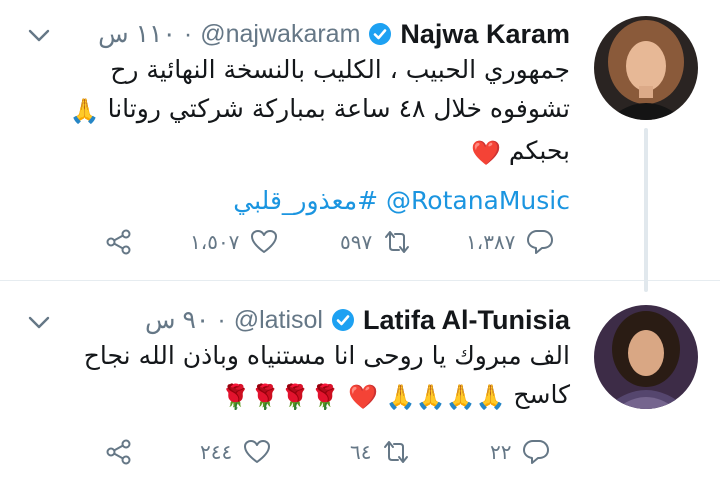  I want to click on like-count: ١،٥٠٧, so click(215, 242).